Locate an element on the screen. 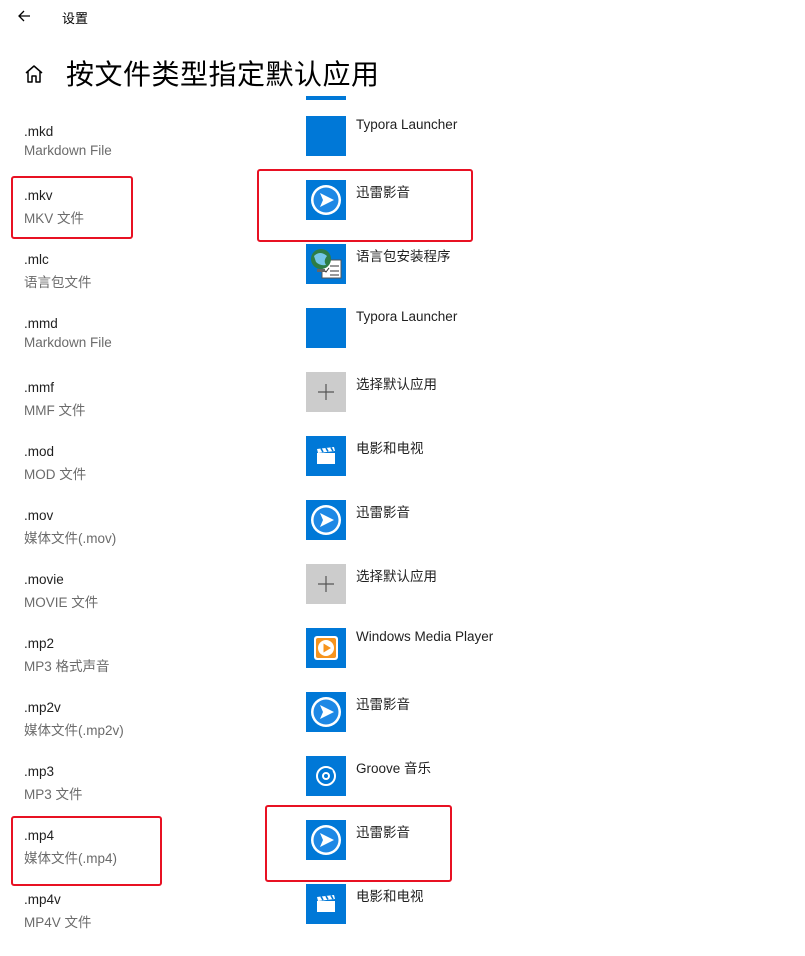 Image resolution: width=805 pixels, height=956 pixels. highlight-mkv-app is located at coordinates (365, 205).